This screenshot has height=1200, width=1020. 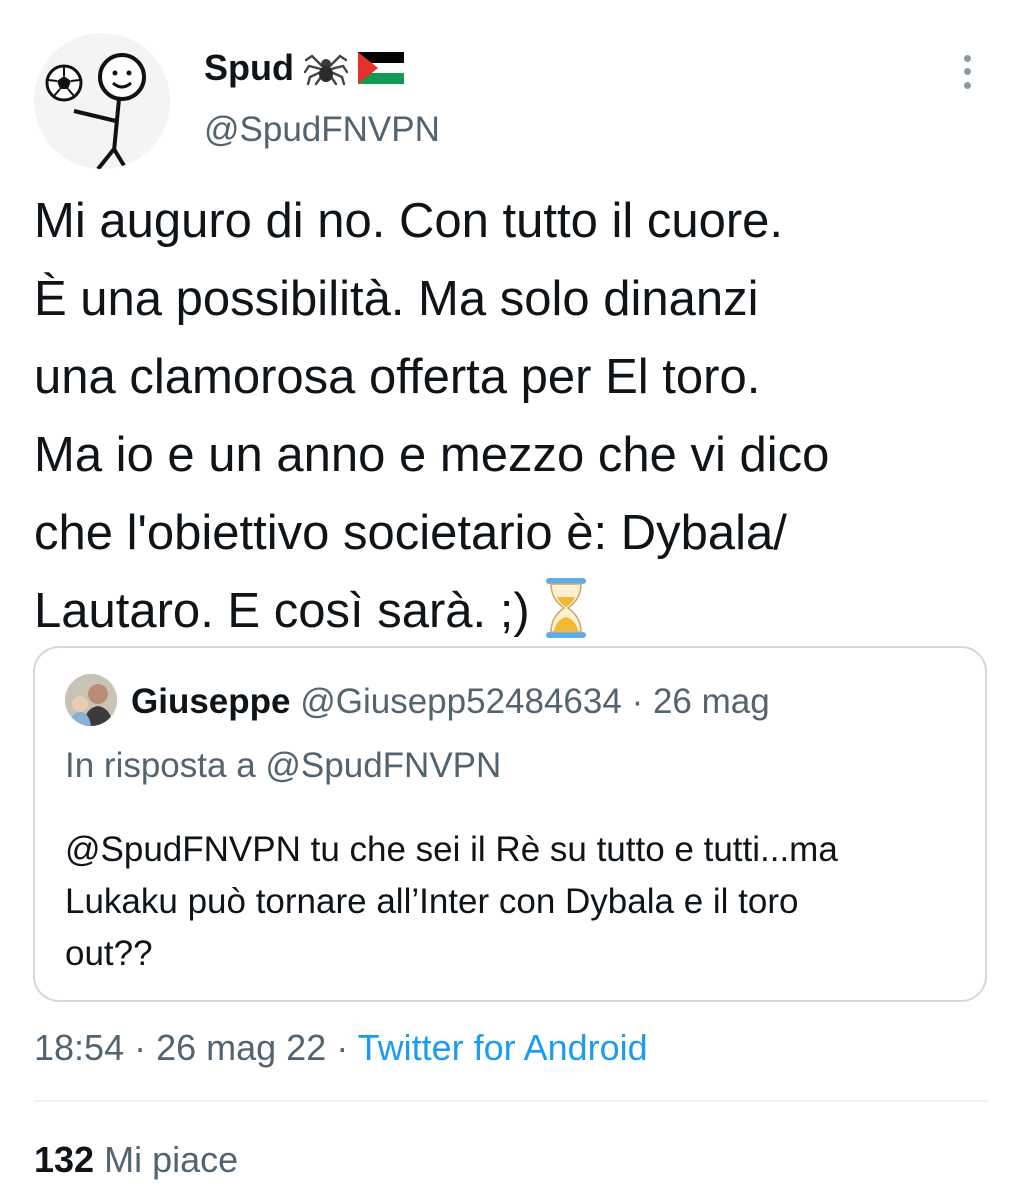 What do you see at coordinates (383, 765) in the screenshot?
I see `reply-handle: @SpudFNVPN` at bounding box center [383, 765].